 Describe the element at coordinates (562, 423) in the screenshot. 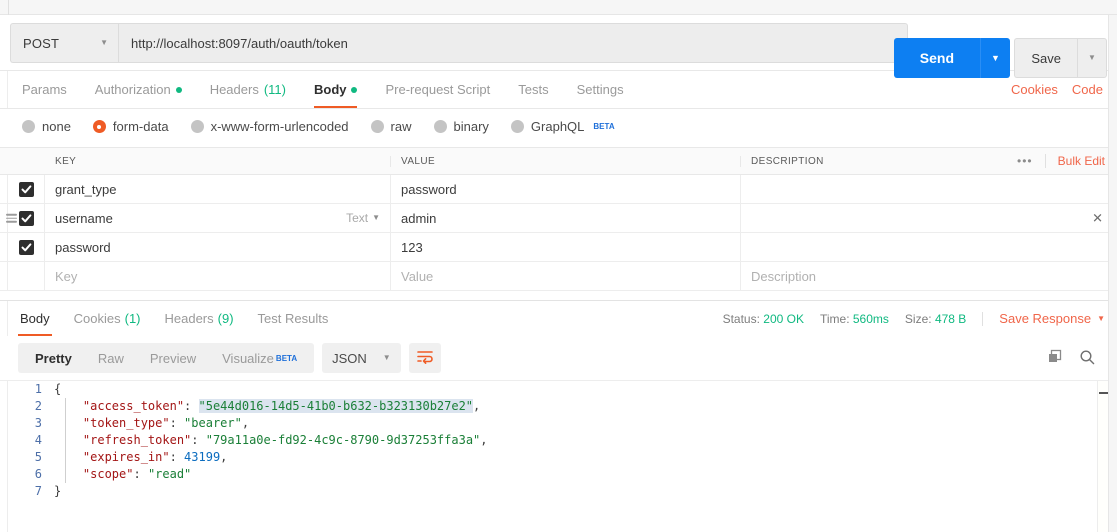

I see `code-line: 3 "token_type": "bearer",` at that location.